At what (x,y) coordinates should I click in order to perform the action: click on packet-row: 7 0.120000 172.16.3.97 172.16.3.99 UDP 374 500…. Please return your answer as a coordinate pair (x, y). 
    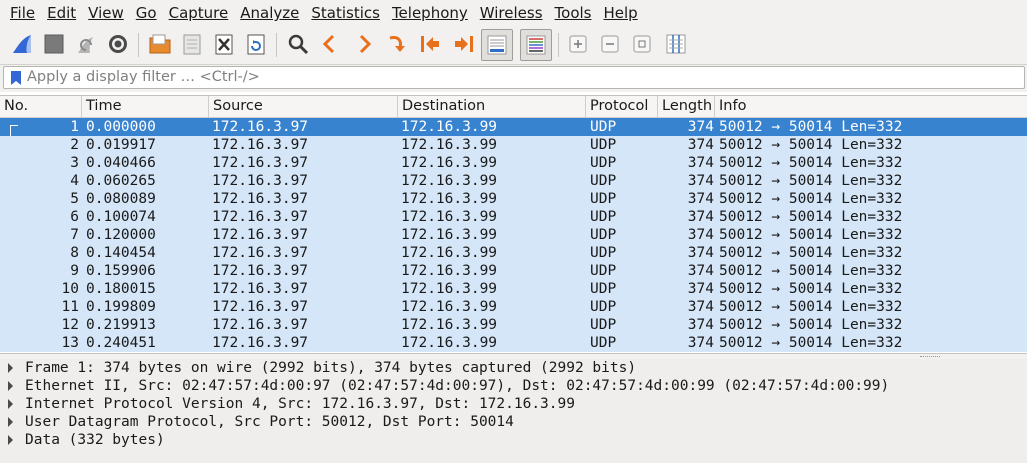
    Looking at the image, I should click on (513, 235).